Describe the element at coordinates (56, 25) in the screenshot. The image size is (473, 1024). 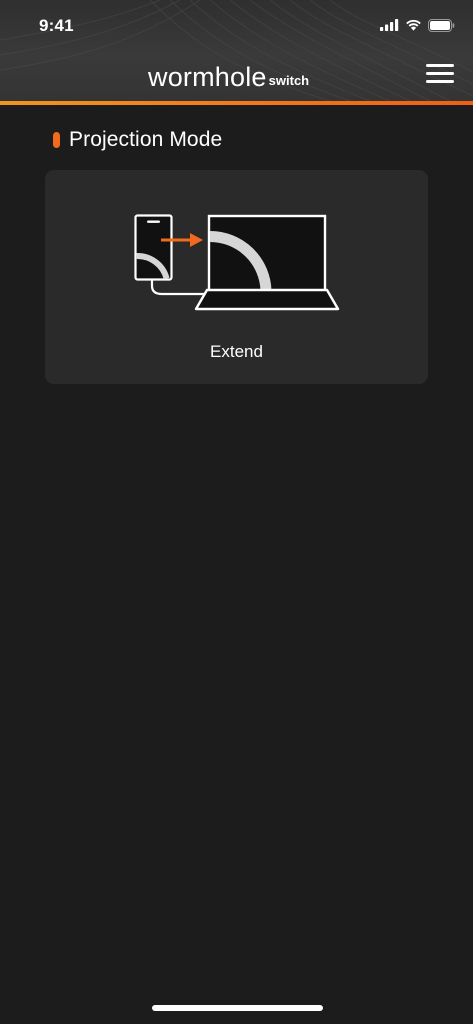
I see `status-bar-time: 9:41` at that location.